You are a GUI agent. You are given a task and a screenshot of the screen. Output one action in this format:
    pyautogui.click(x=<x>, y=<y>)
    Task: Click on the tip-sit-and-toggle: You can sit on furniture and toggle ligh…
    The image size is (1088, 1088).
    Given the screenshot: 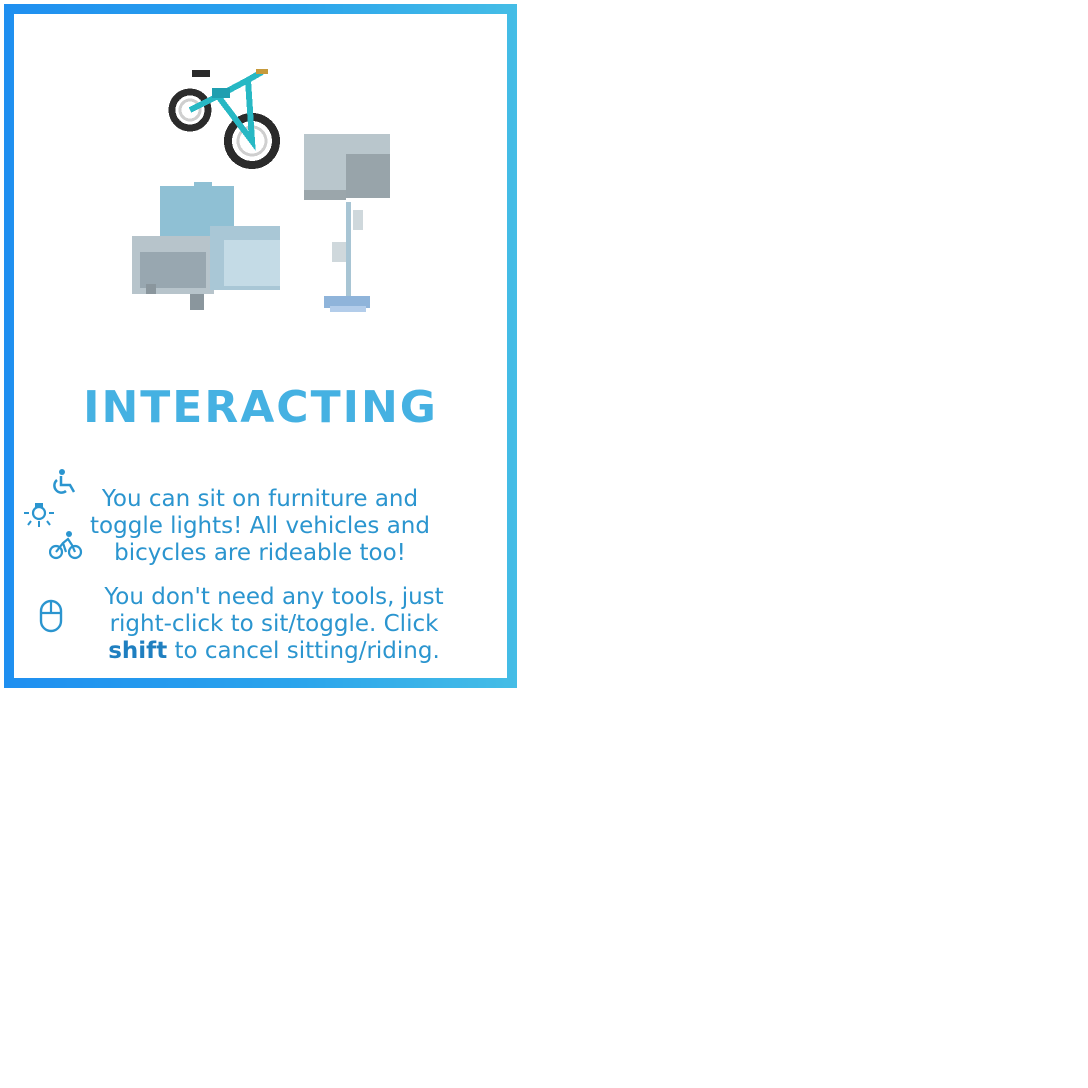 What is the action you would take?
    pyautogui.click(x=260, y=517)
    